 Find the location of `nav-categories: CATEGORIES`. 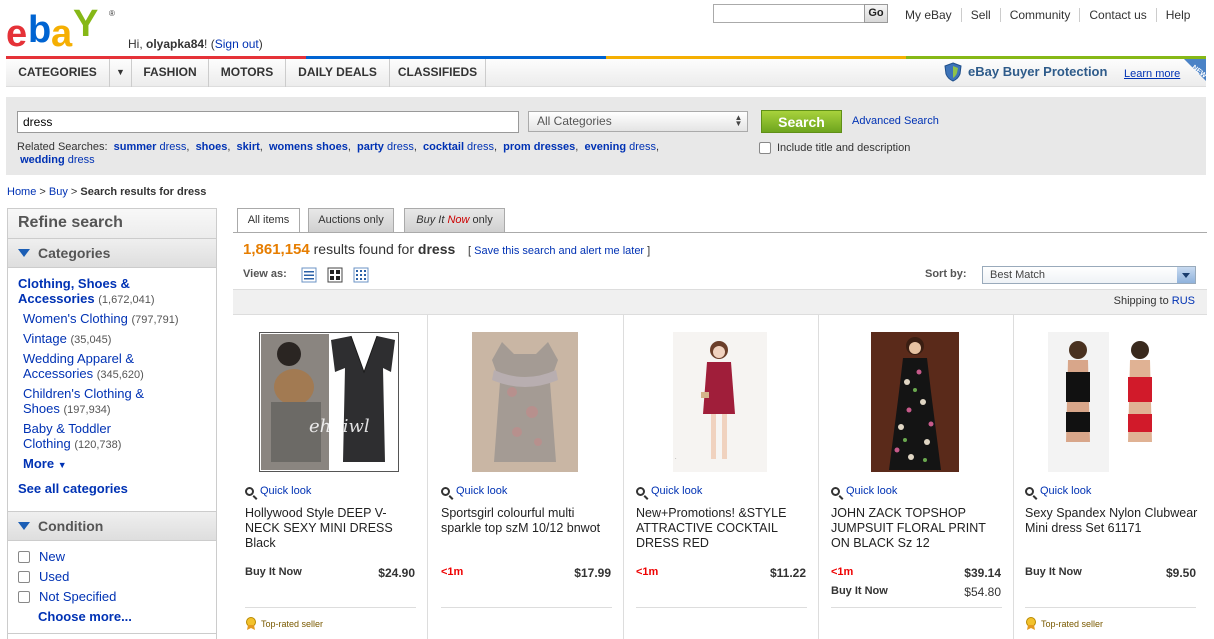

nav-categories: CATEGORIES is located at coordinates (58, 73).